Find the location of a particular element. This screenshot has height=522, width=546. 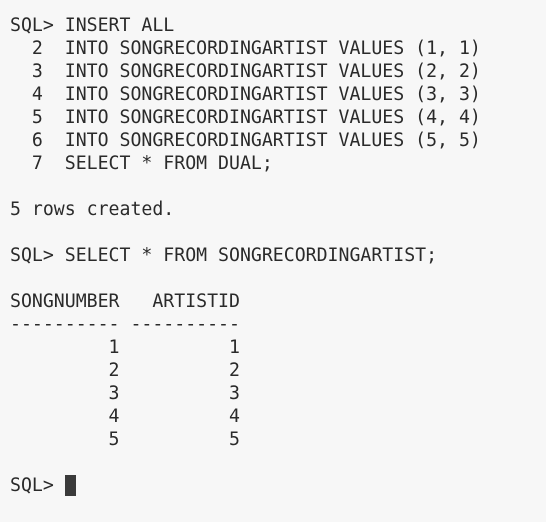

prompt-text: SQL> is located at coordinates (37, 485).